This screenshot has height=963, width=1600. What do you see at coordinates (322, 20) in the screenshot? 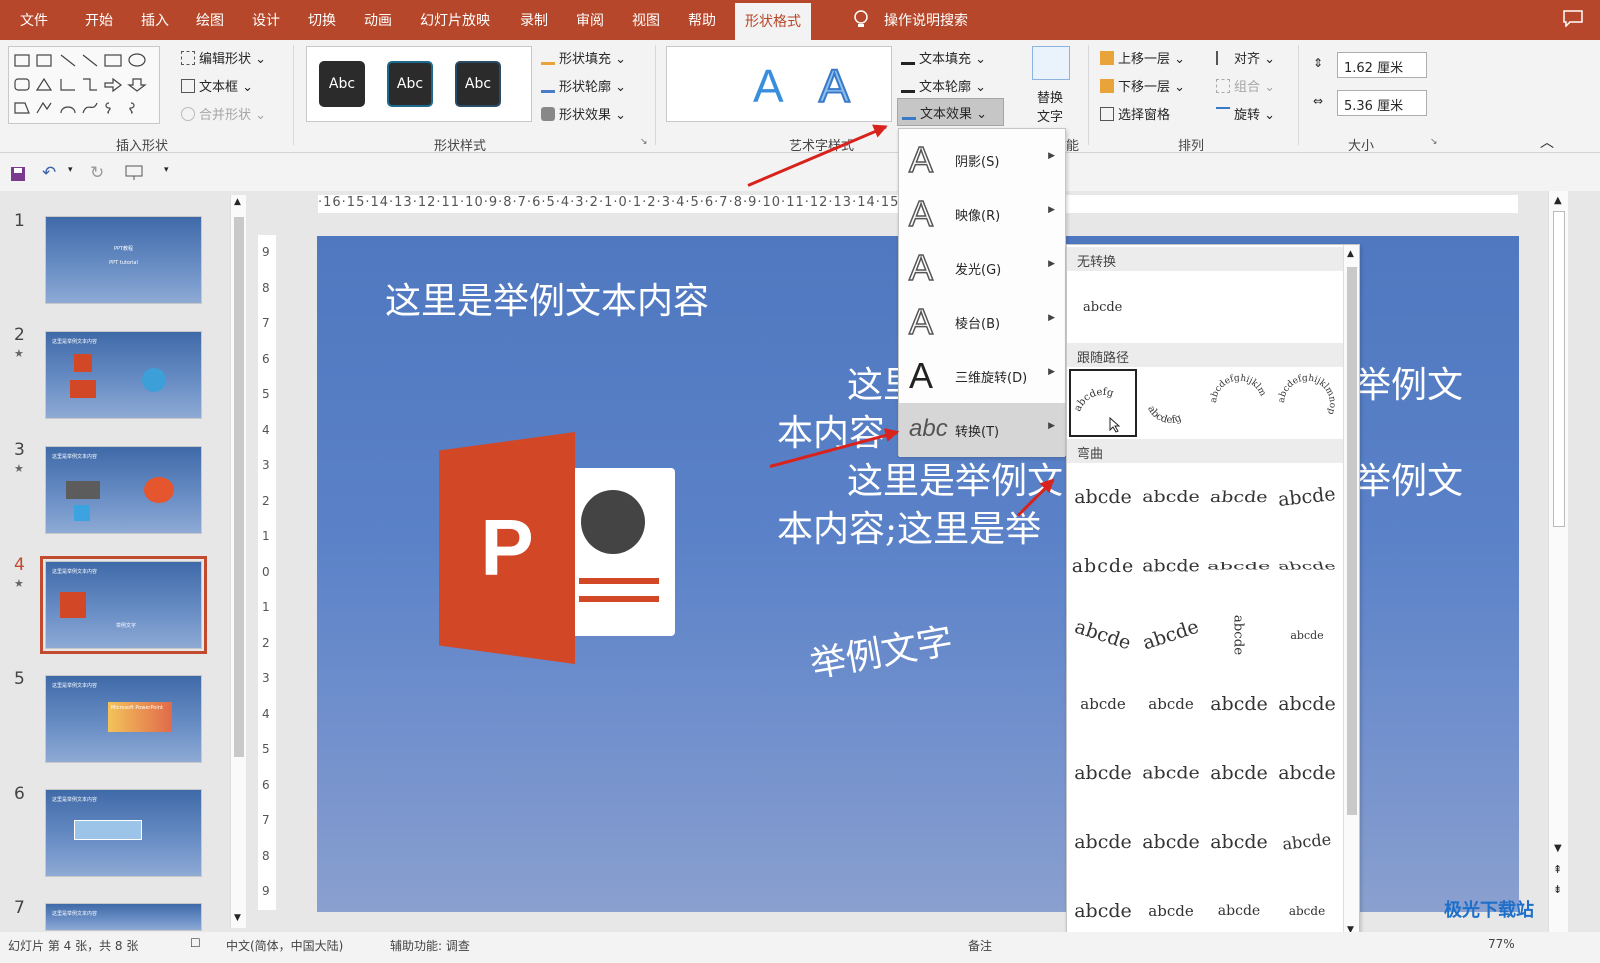
I see `tab-transitions: 切换` at bounding box center [322, 20].